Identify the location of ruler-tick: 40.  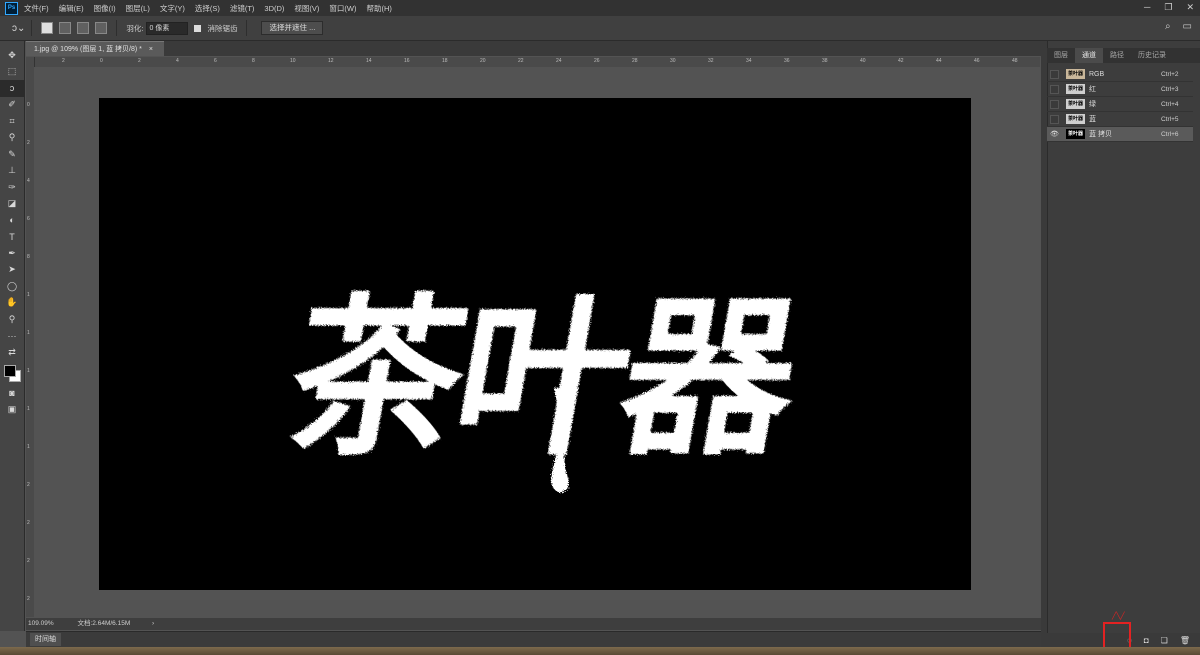
(863, 61).